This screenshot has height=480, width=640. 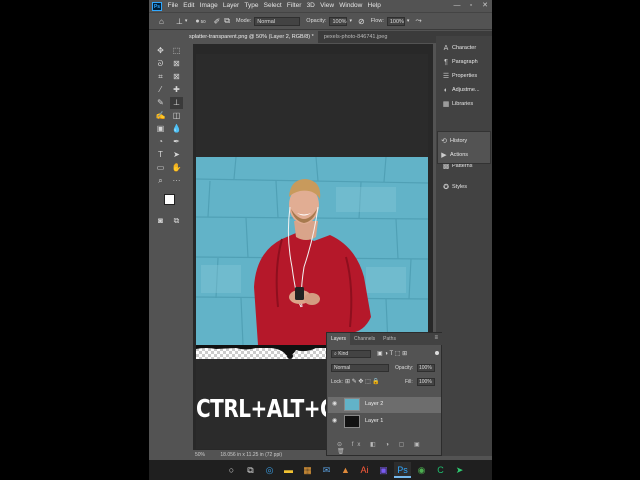 What do you see at coordinates (395, 21) in the screenshot?
I see `flow-input: 100%` at bounding box center [395, 21].